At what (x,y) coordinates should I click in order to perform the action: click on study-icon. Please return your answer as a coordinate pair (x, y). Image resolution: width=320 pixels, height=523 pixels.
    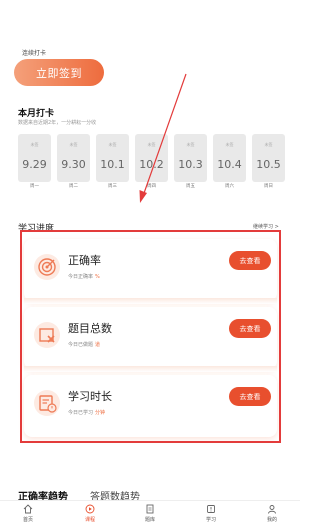
    Looking at the image, I should click on (211, 509).